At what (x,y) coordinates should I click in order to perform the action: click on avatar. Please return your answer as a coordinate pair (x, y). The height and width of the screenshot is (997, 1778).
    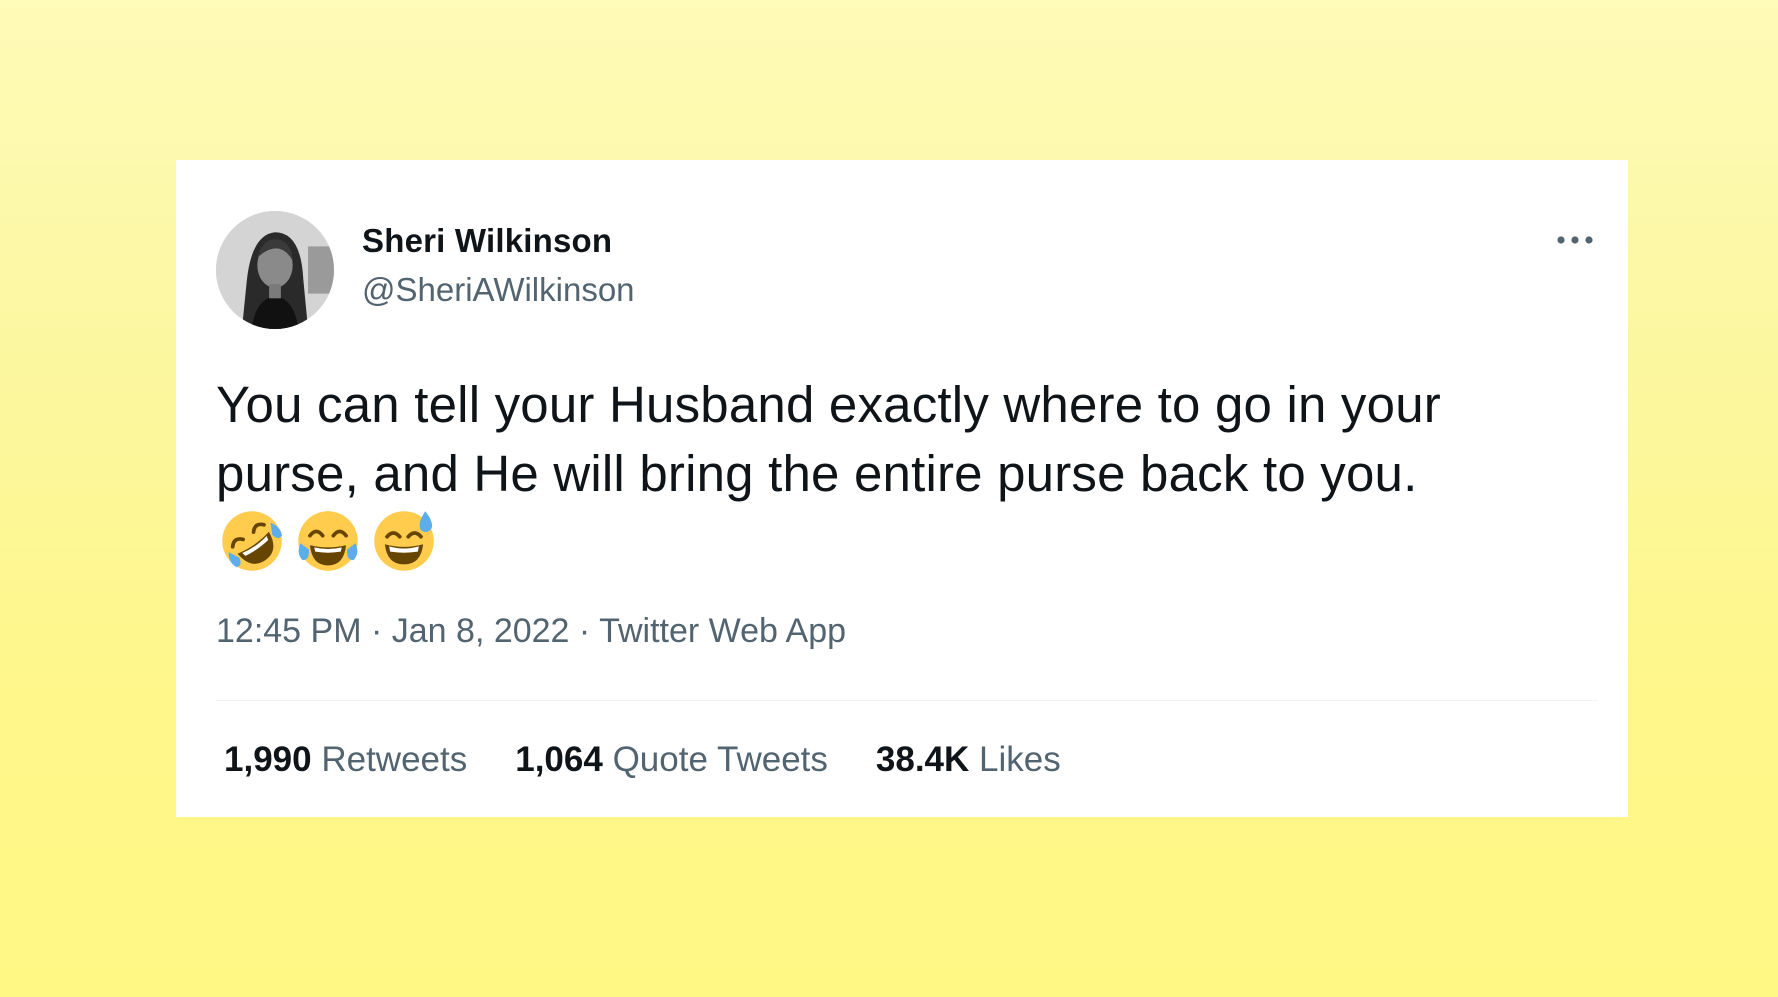
    Looking at the image, I should click on (275, 270).